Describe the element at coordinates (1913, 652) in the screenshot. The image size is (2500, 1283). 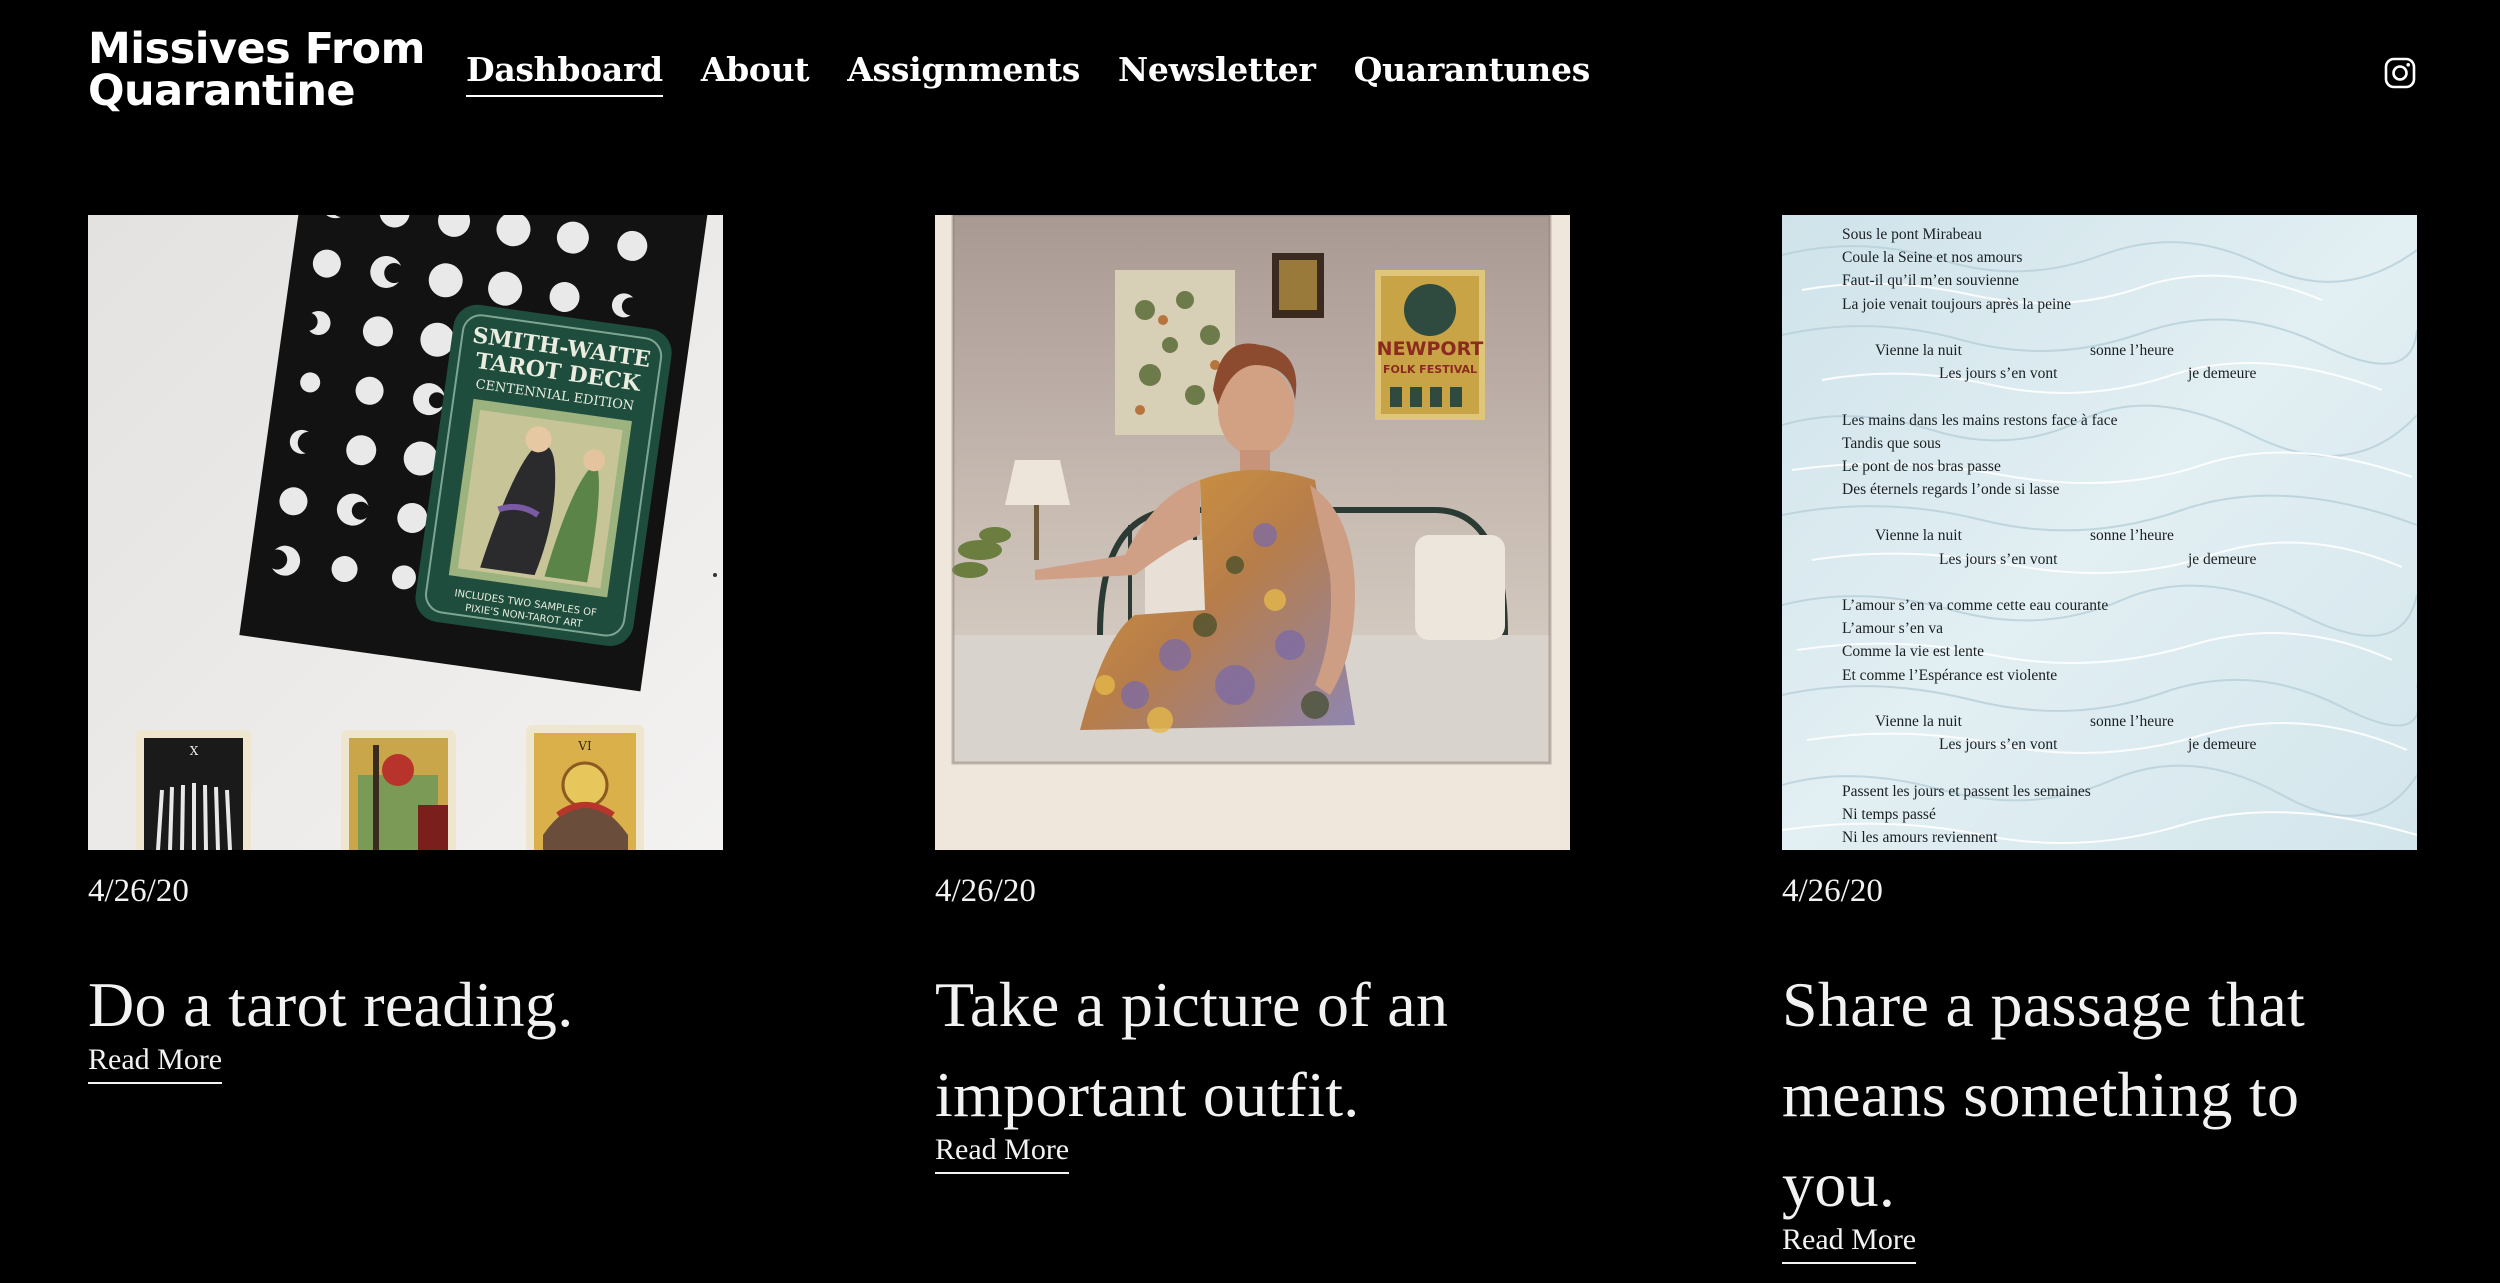
I see `poem-line: Comme la vie est lente` at that location.